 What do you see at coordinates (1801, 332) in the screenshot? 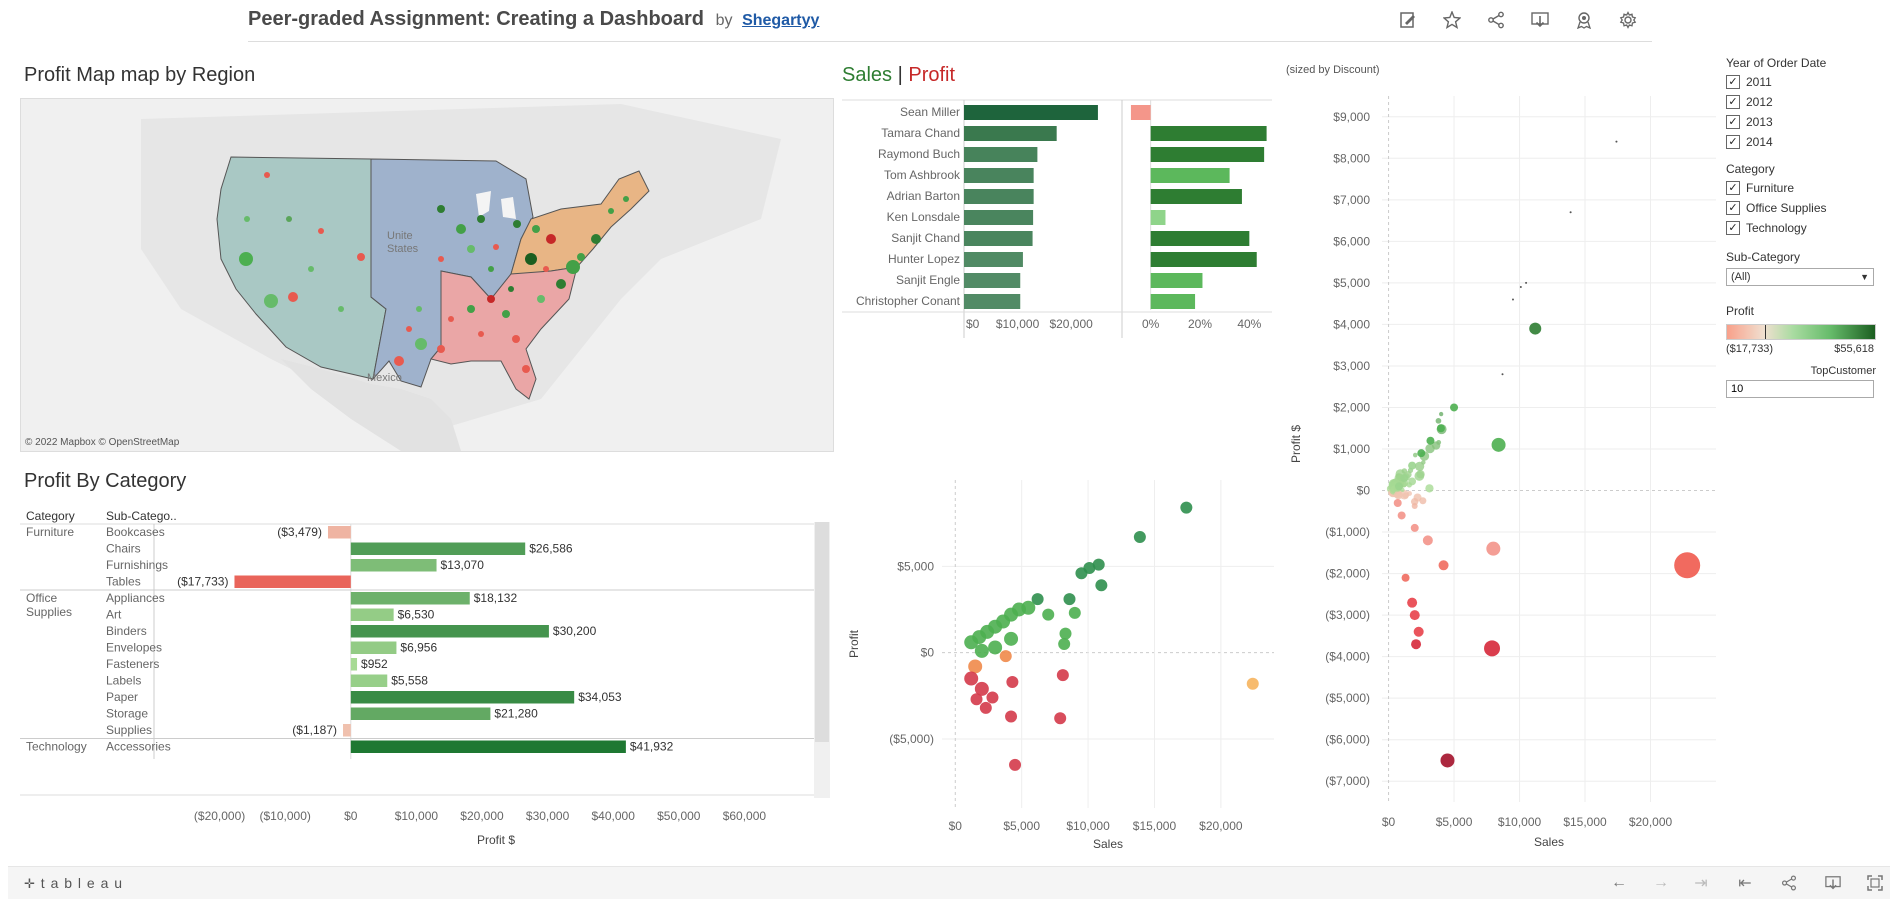
I see `profit-color-legend` at bounding box center [1801, 332].